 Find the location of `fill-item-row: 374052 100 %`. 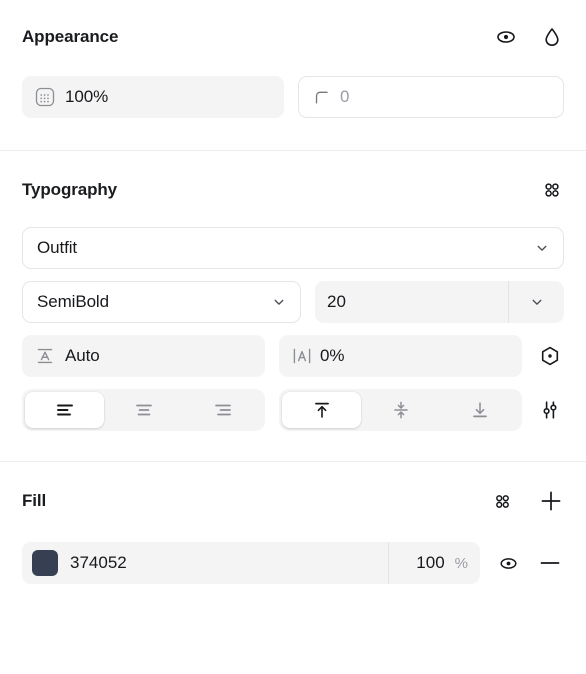

fill-item-row: 374052 100 % is located at coordinates (293, 563).